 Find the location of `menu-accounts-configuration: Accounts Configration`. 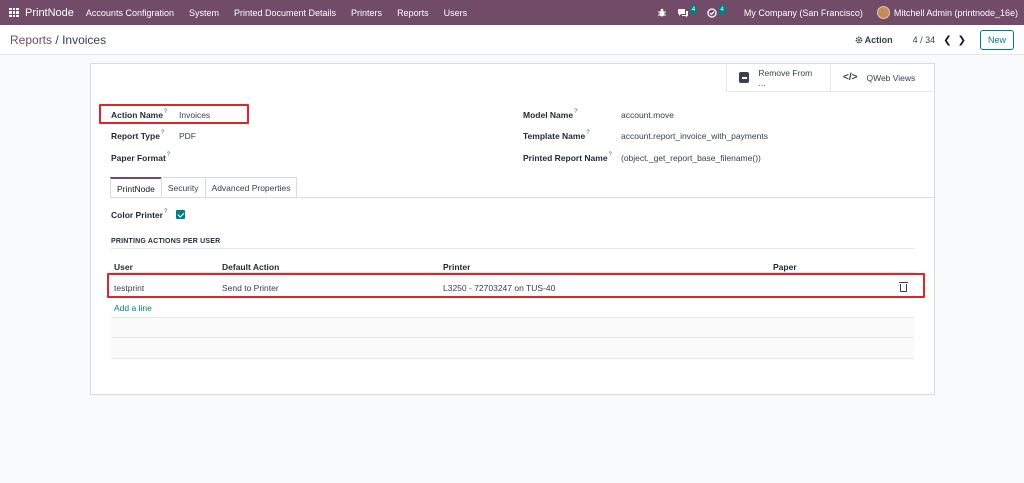

menu-accounts-configuration: Accounts Configration is located at coordinates (130, 13).